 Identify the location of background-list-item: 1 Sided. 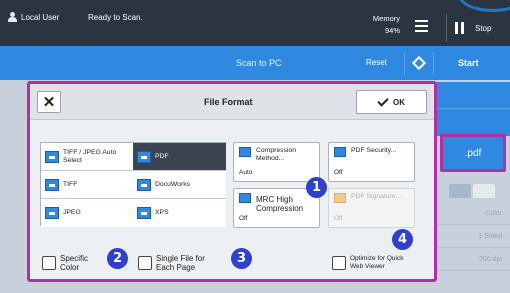
(472, 236).